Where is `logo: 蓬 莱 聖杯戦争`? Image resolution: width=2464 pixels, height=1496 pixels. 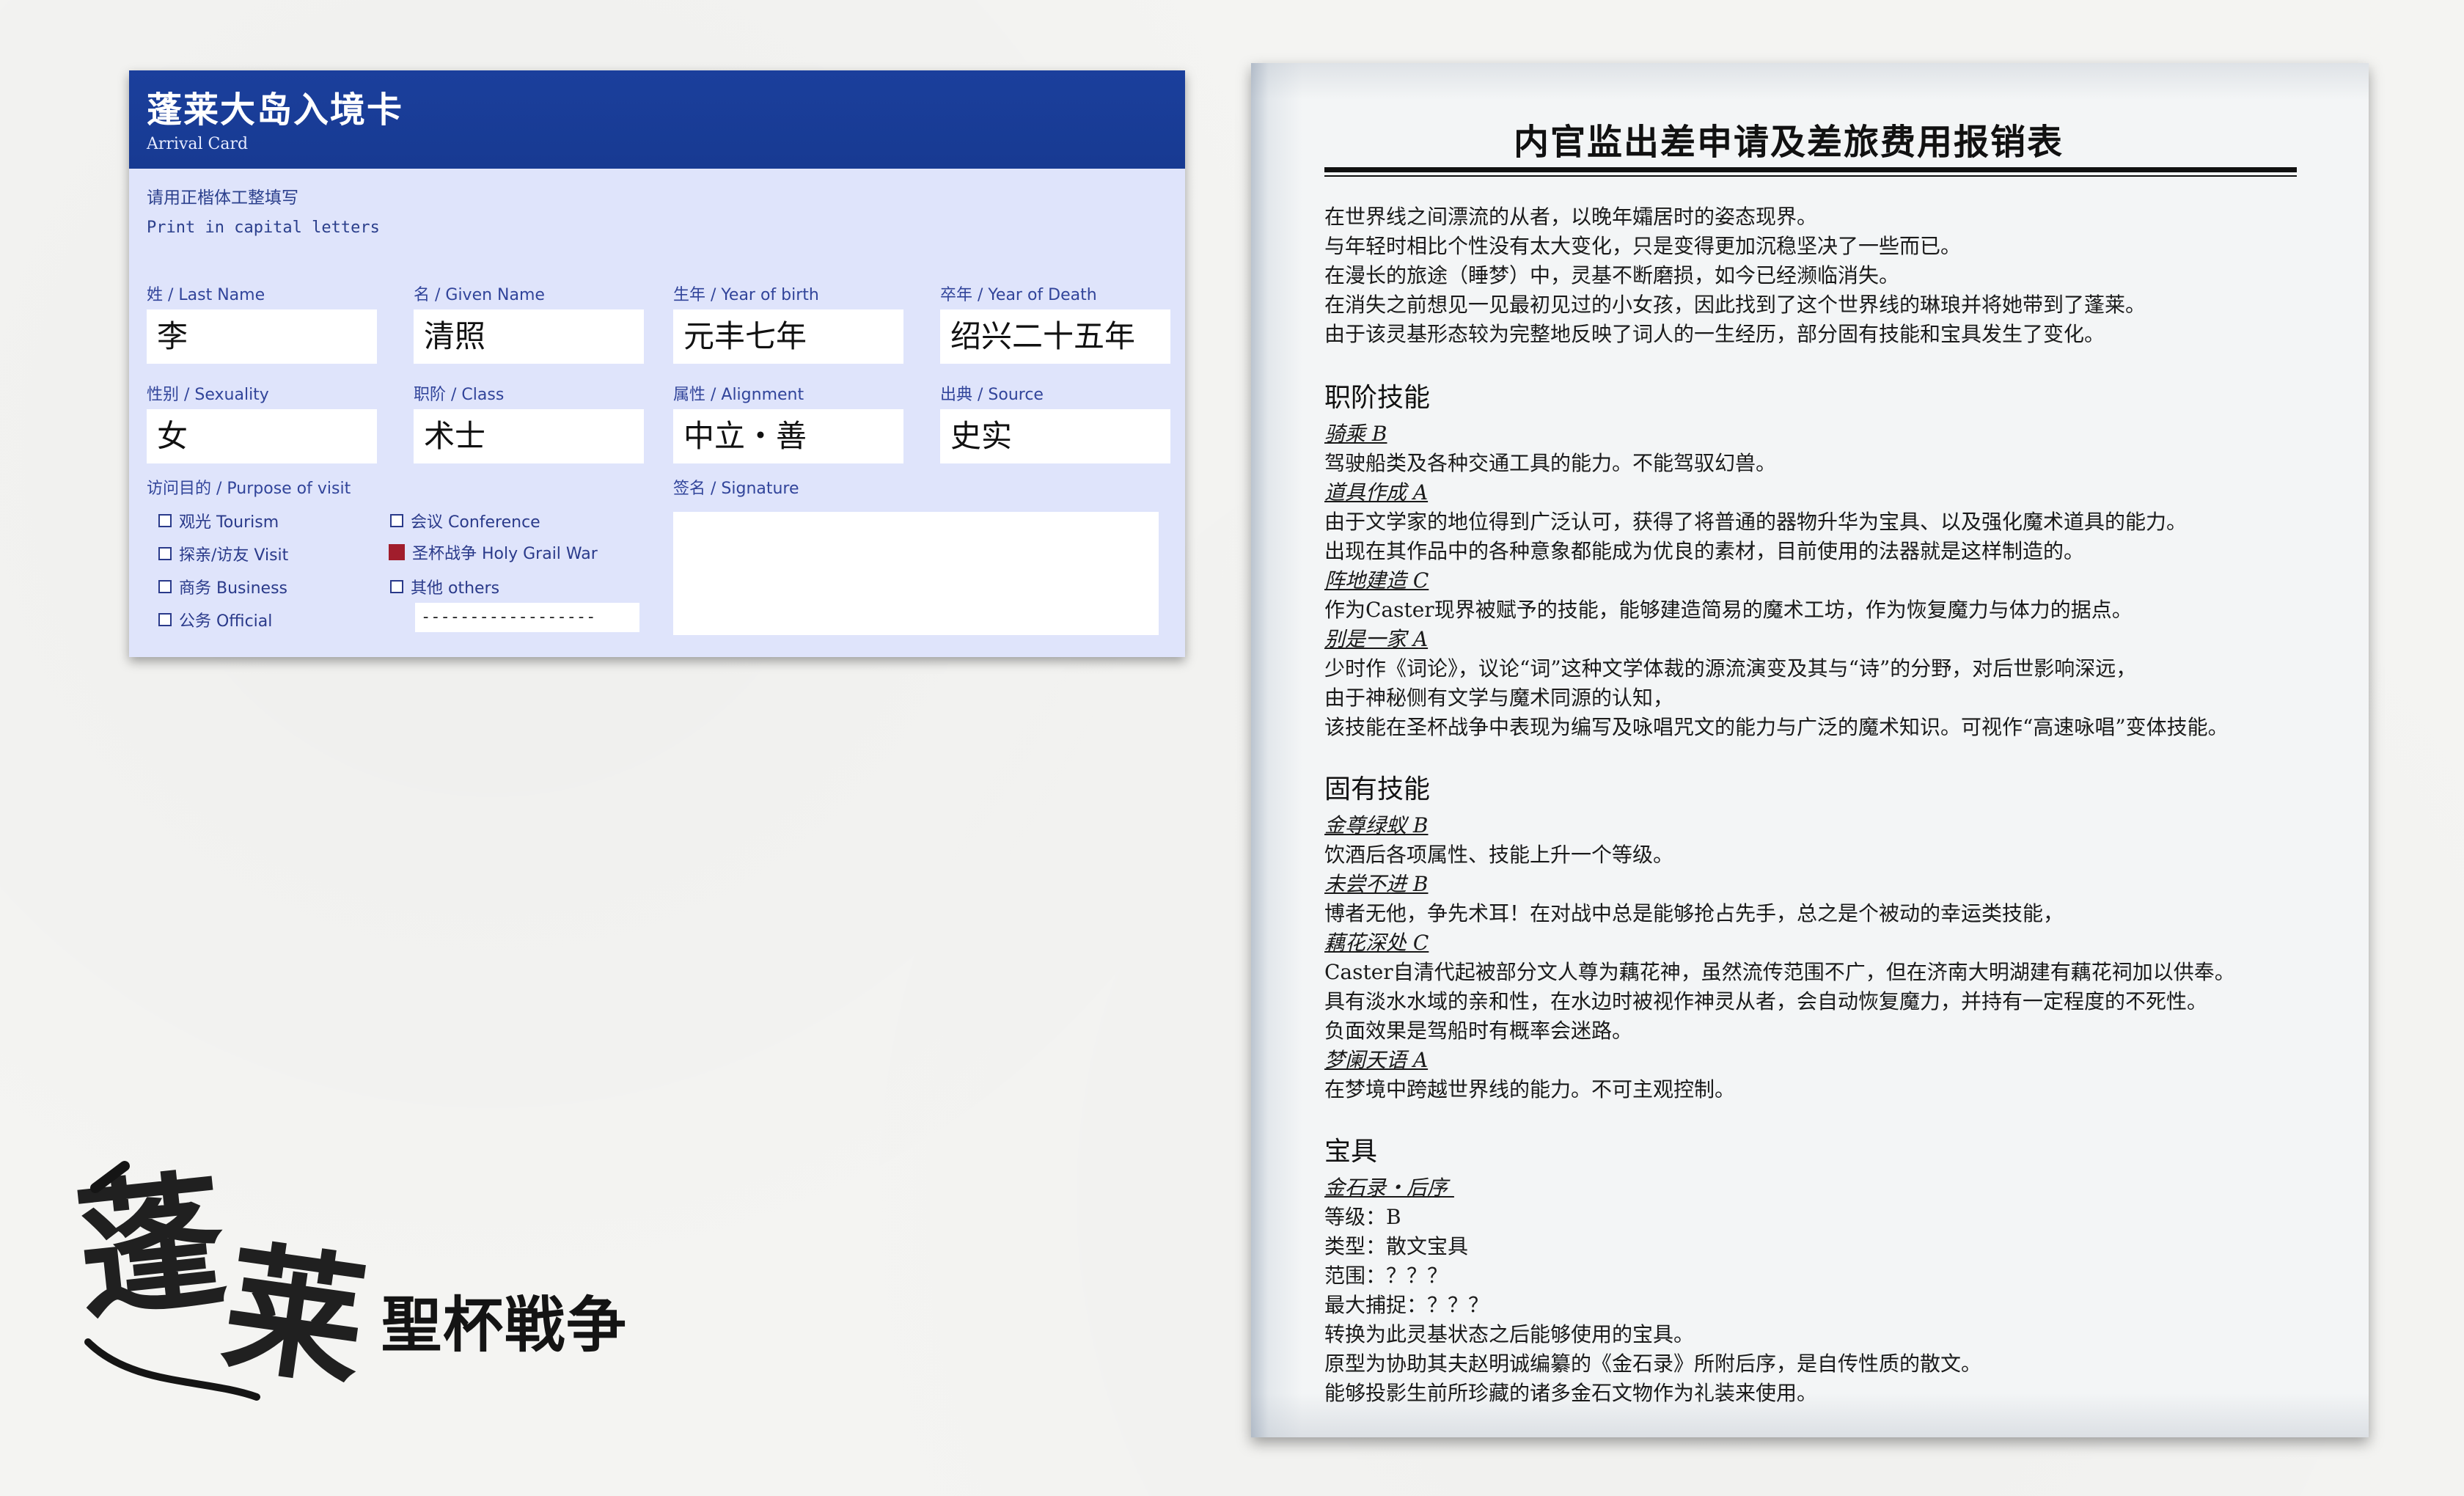
logo: 蓬 莱 聖杯戦争 is located at coordinates (349, 1268).